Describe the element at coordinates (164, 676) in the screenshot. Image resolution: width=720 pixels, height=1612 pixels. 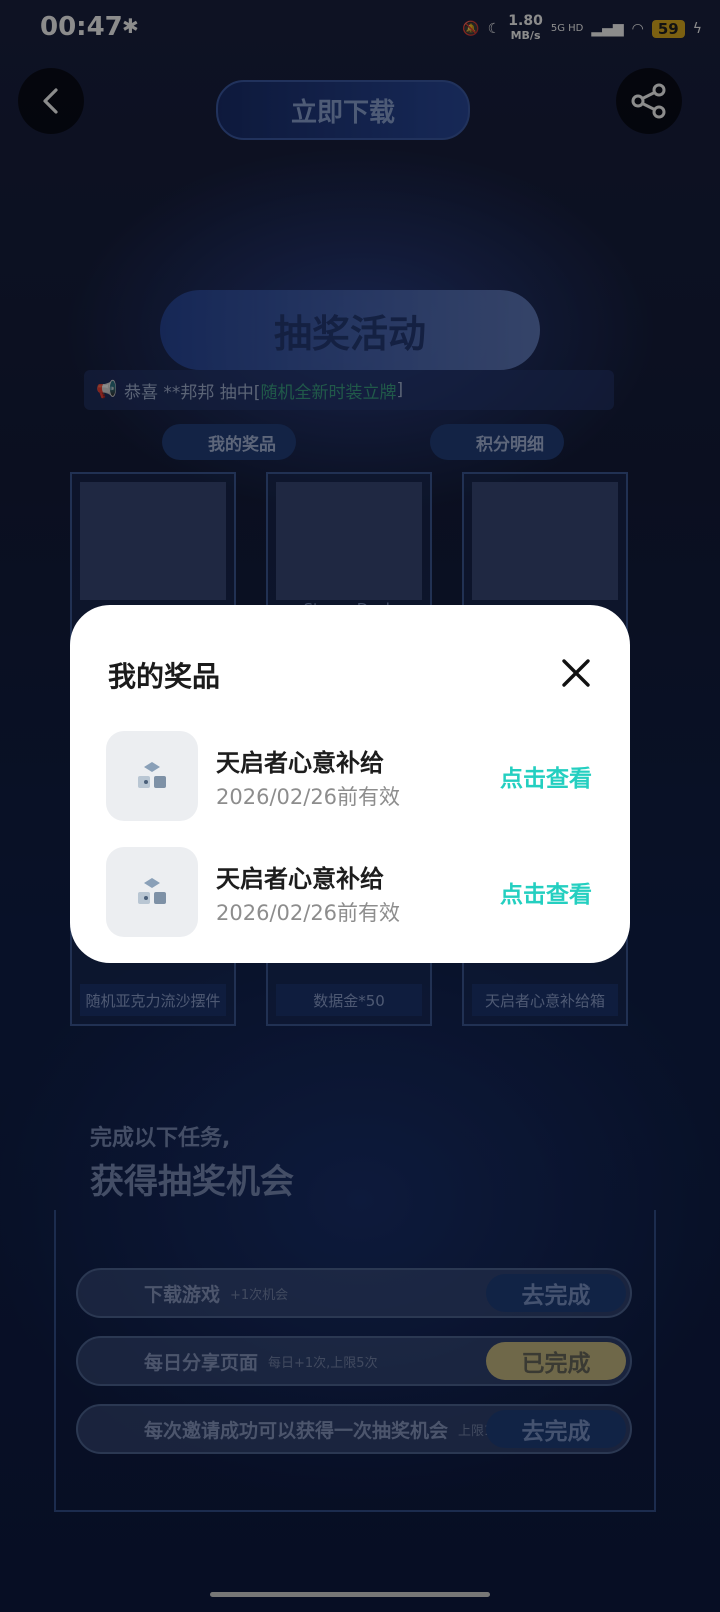
I see `dialog-title: 我的奖品` at that location.